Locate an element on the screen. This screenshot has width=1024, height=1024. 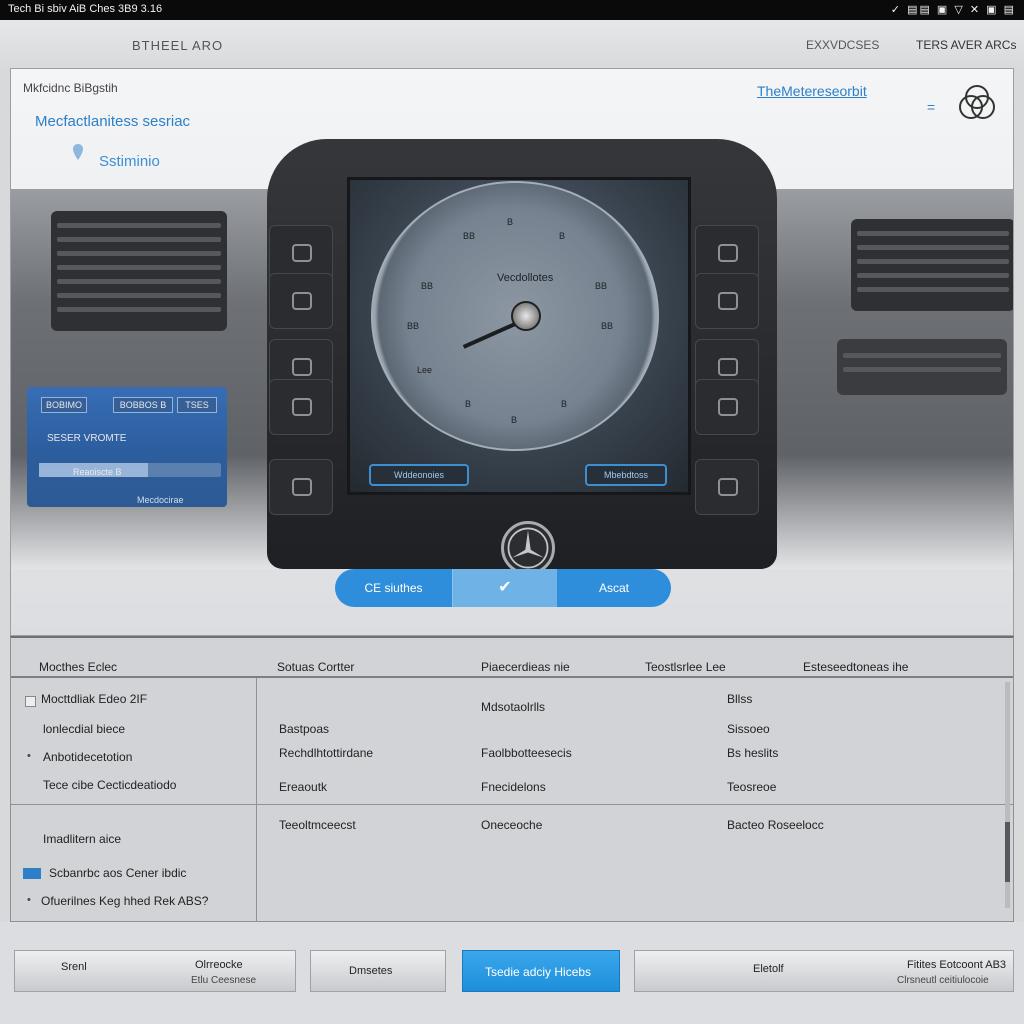
page-headline: Mecfactlanitess sesriac is located at coordinates (113, 121).